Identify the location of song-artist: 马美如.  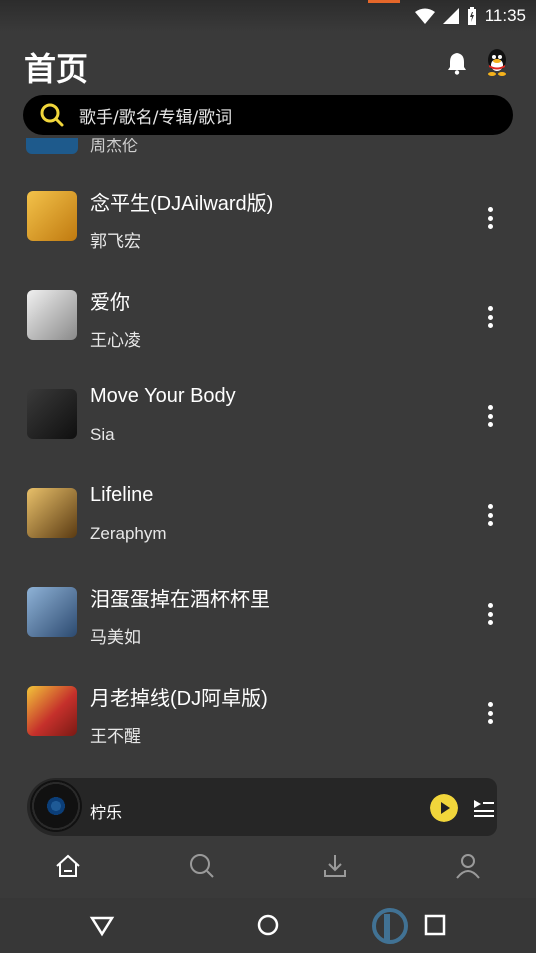
(115, 637).